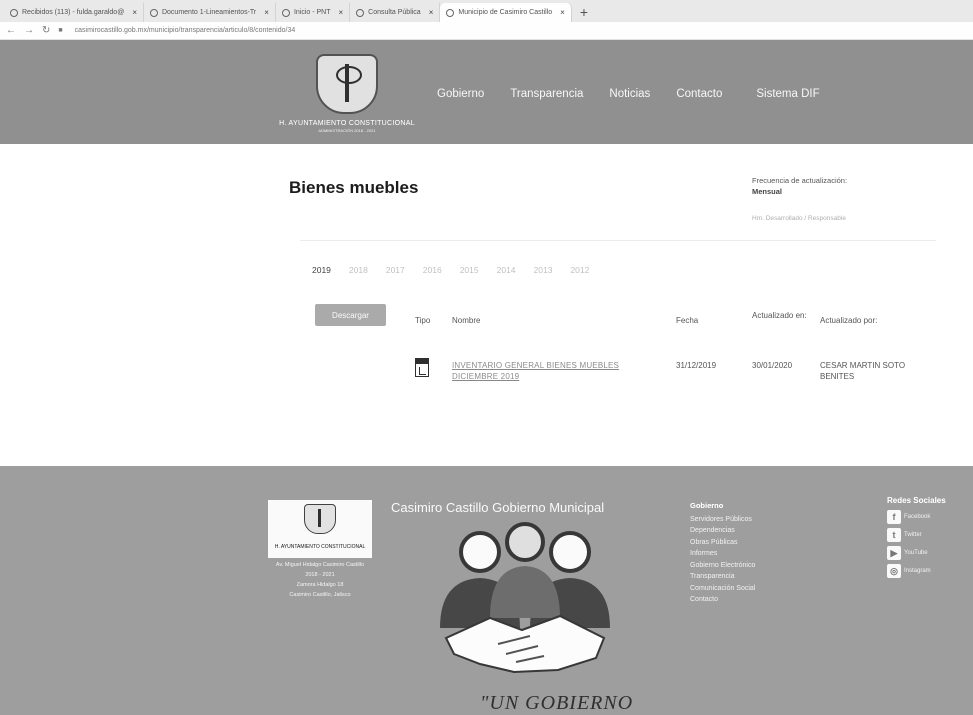 This screenshot has width=973, height=715. I want to click on footer-logo-title: H. AYUNTAMIENTO CONSTITUCIONAL, so click(320, 547).